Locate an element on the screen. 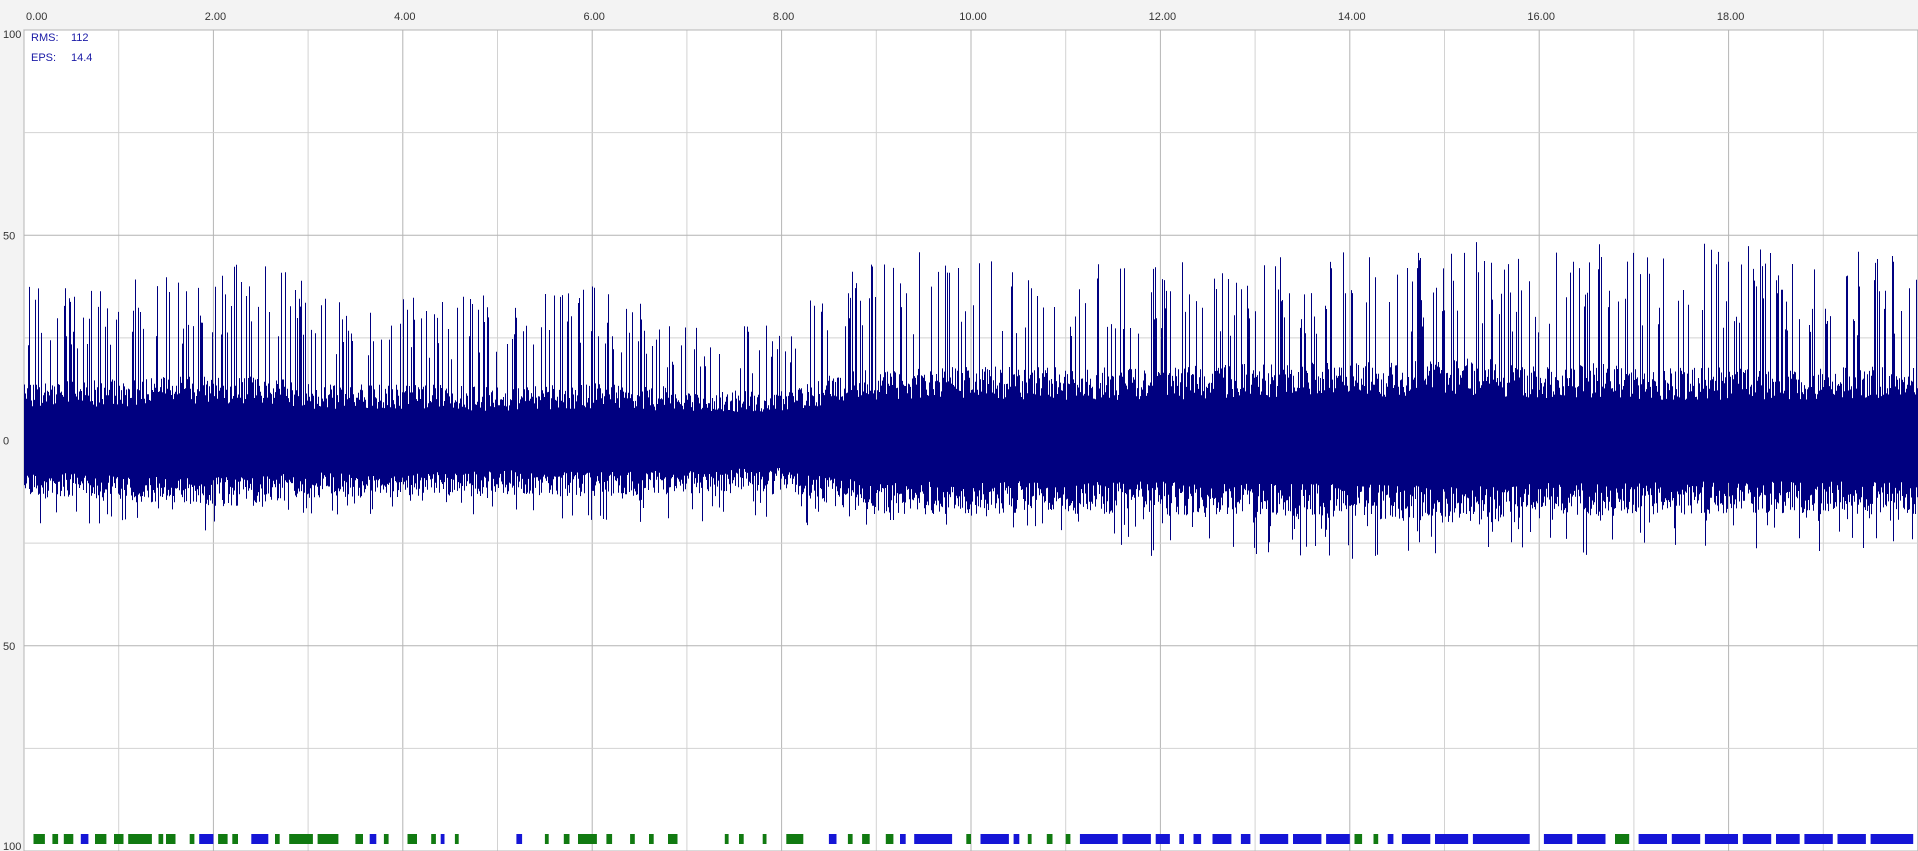 The image size is (1918, 851). eps-label: EPS: is located at coordinates (43, 58).